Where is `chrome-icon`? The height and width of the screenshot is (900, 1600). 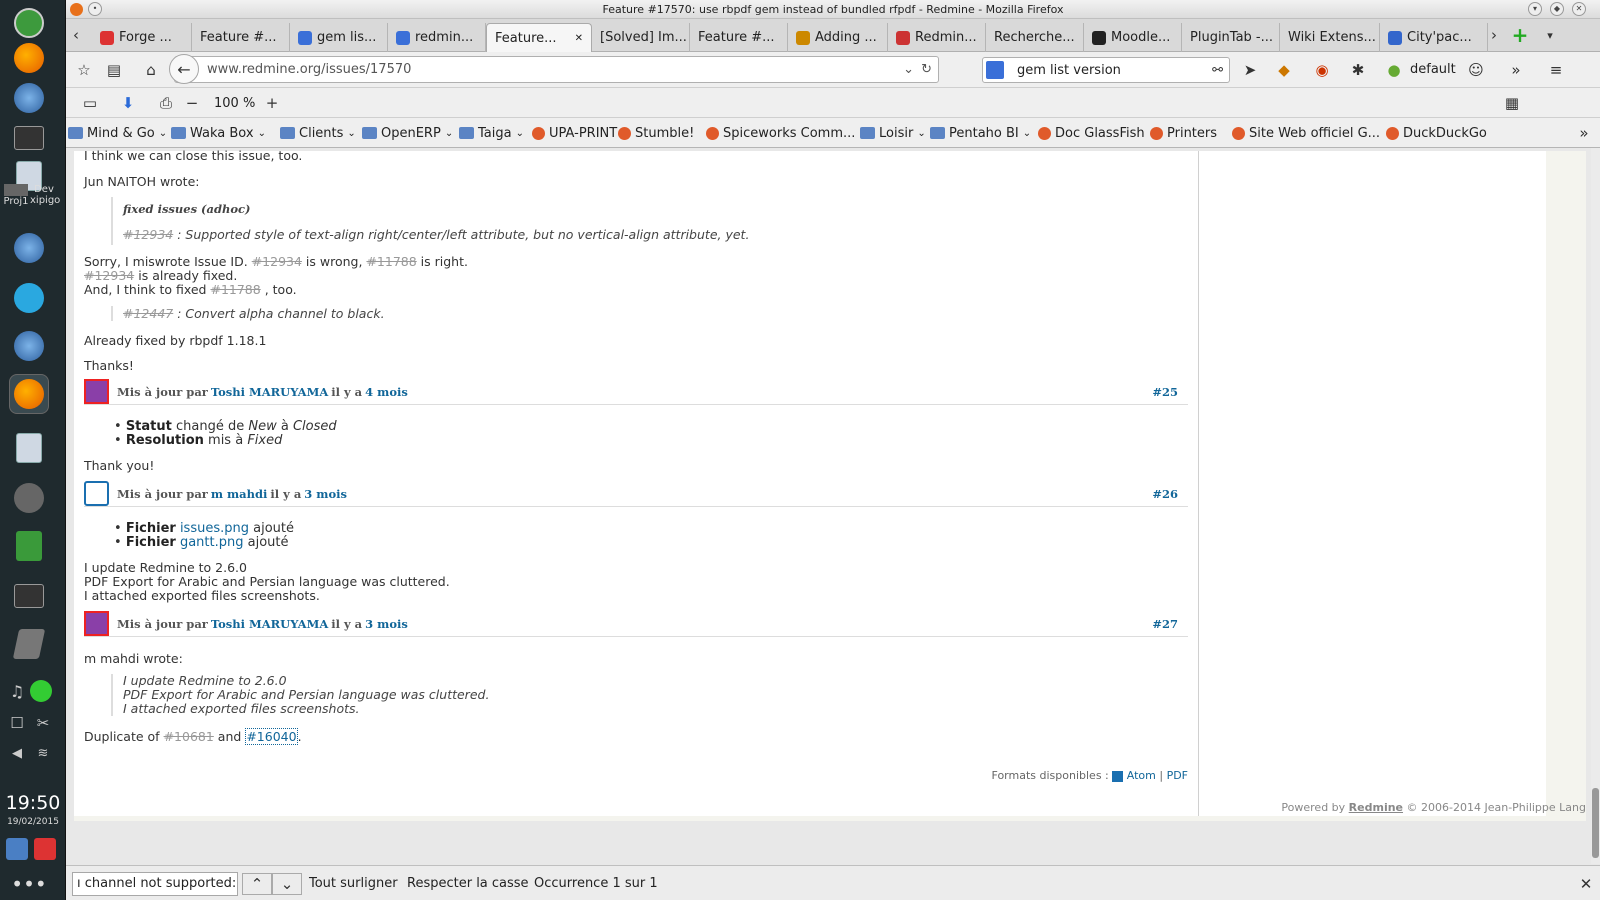 chrome-icon is located at coordinates (29, 498).